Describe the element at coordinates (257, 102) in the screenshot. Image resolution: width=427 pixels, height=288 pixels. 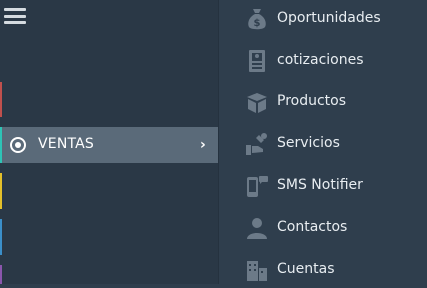
I see `box-icon` at that location.